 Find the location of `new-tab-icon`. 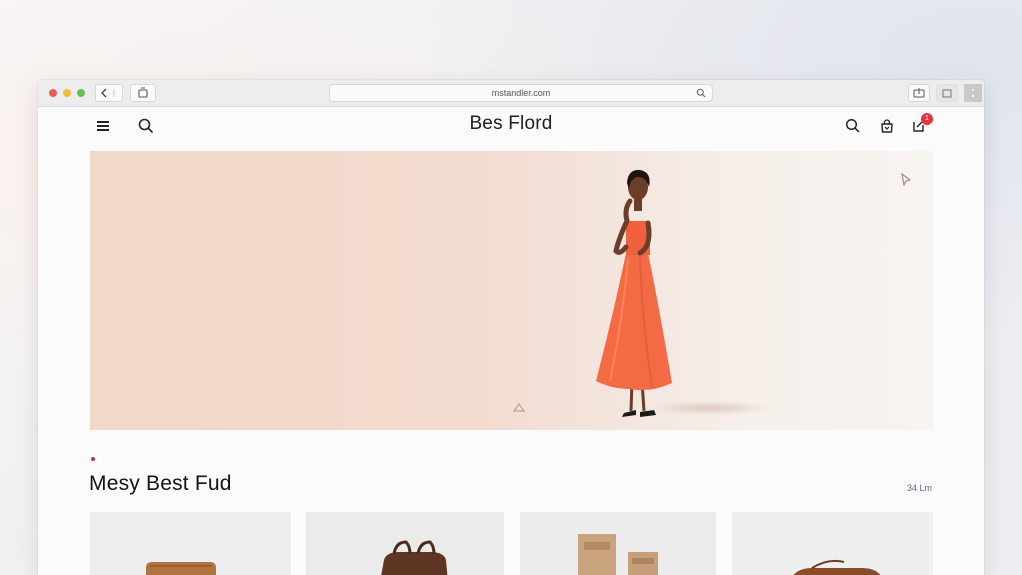

new-tab-icon is located at coordinates (947, 93).